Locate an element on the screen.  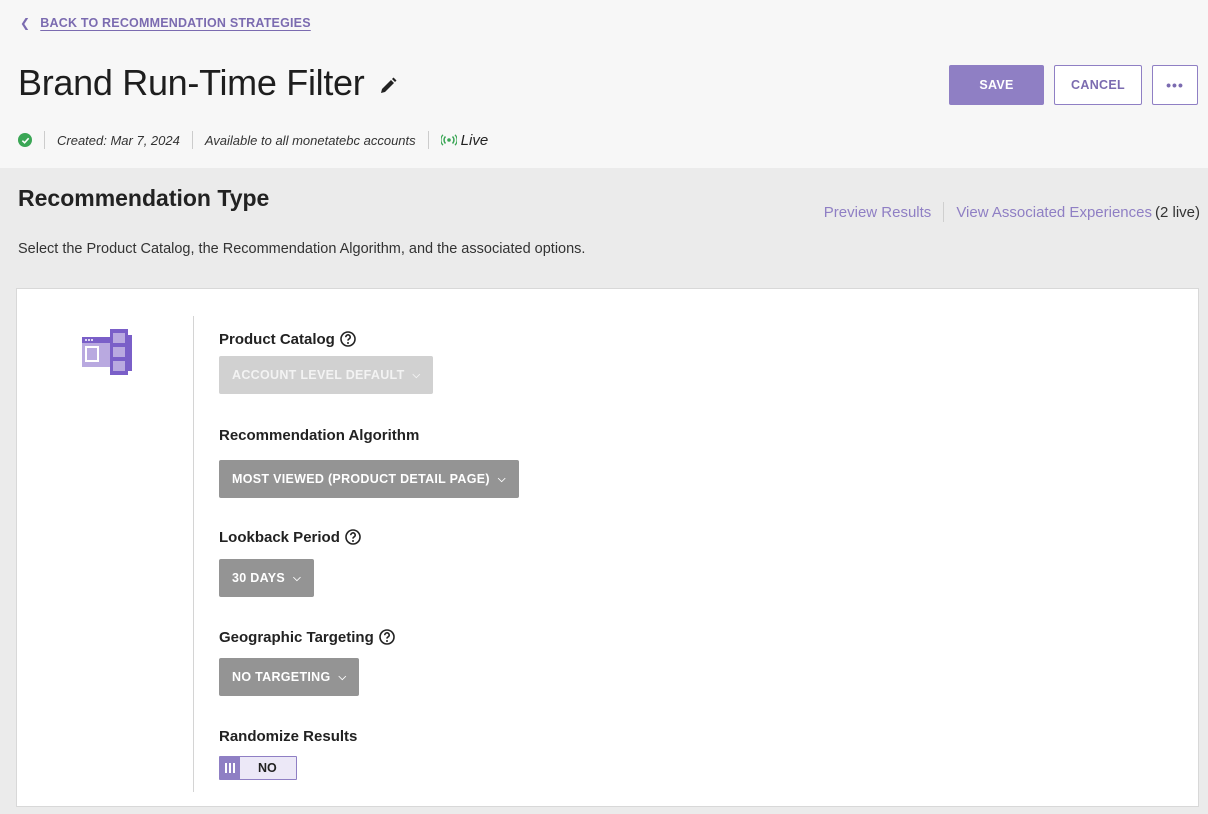
product-catalog-label: Product Catalog is located at coordinates (287, 339).